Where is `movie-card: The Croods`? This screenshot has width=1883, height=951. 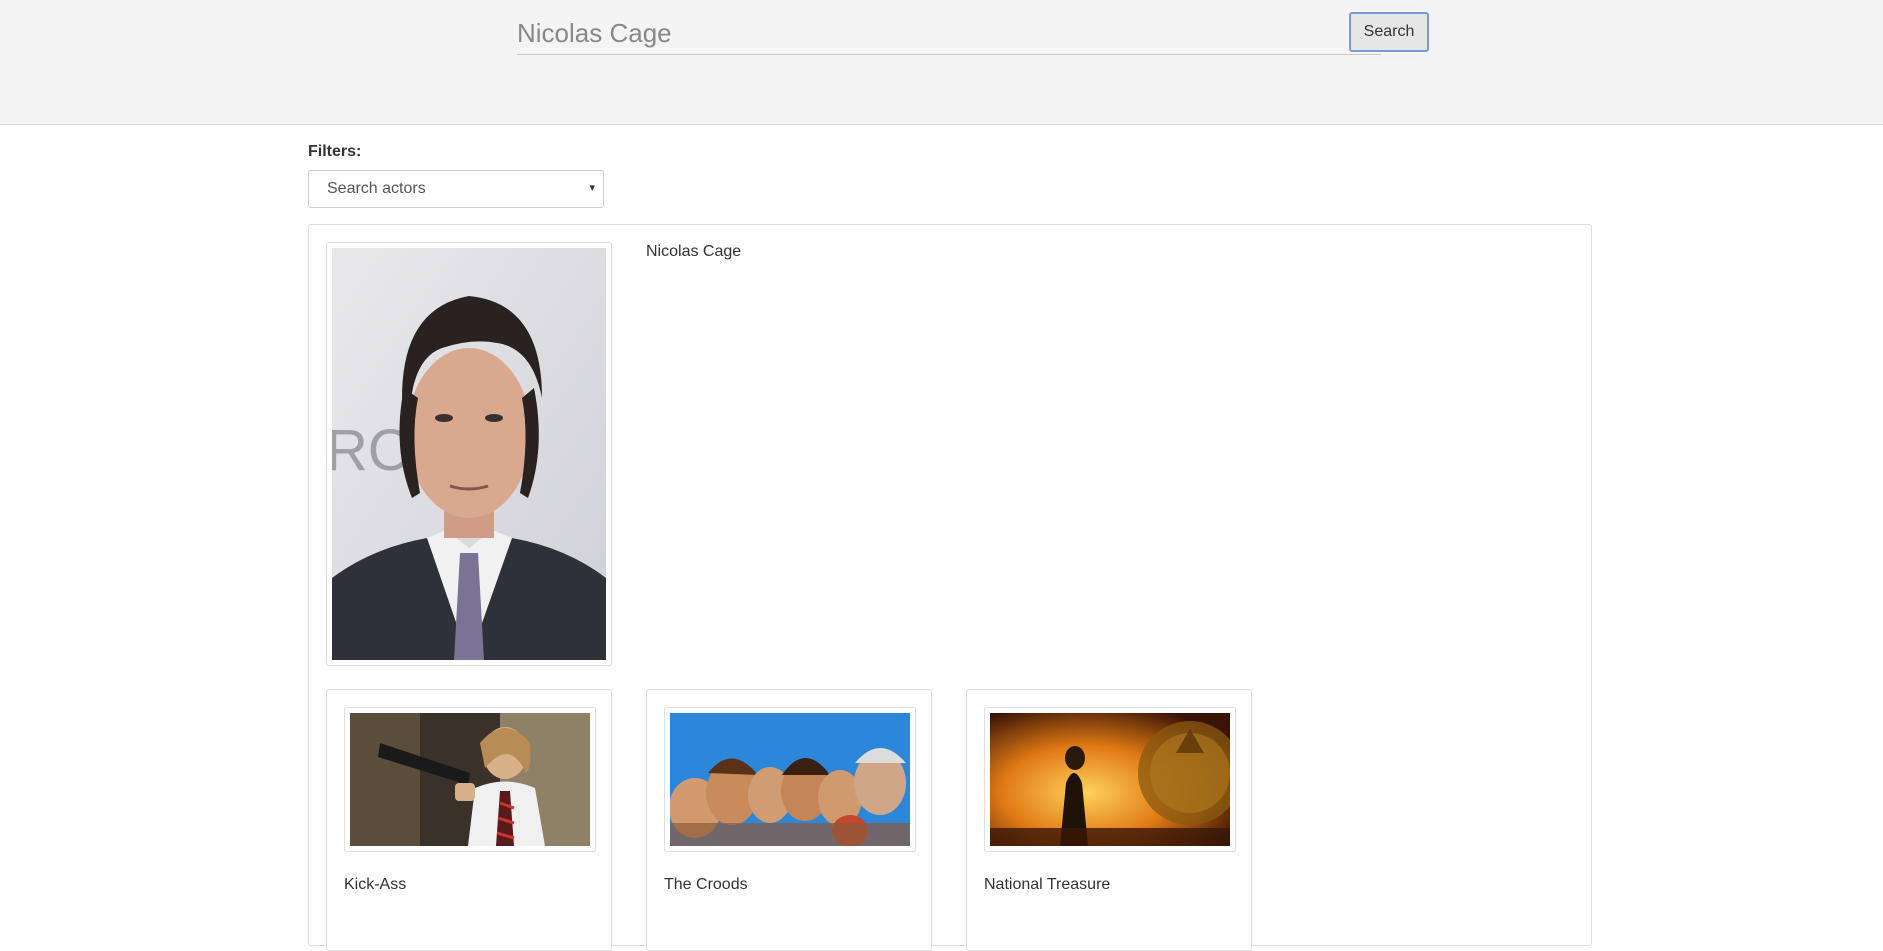
movie-card: The Croods is located at coordinates (789, 820).